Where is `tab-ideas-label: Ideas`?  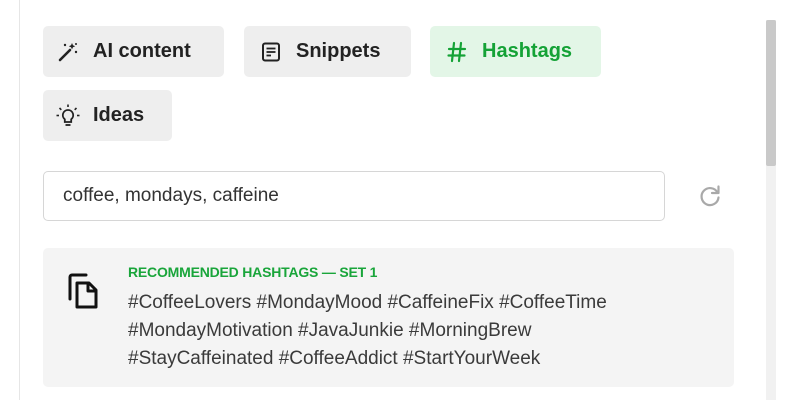 tab-ideas-label: Ideas is located at coordinates (119, 115).